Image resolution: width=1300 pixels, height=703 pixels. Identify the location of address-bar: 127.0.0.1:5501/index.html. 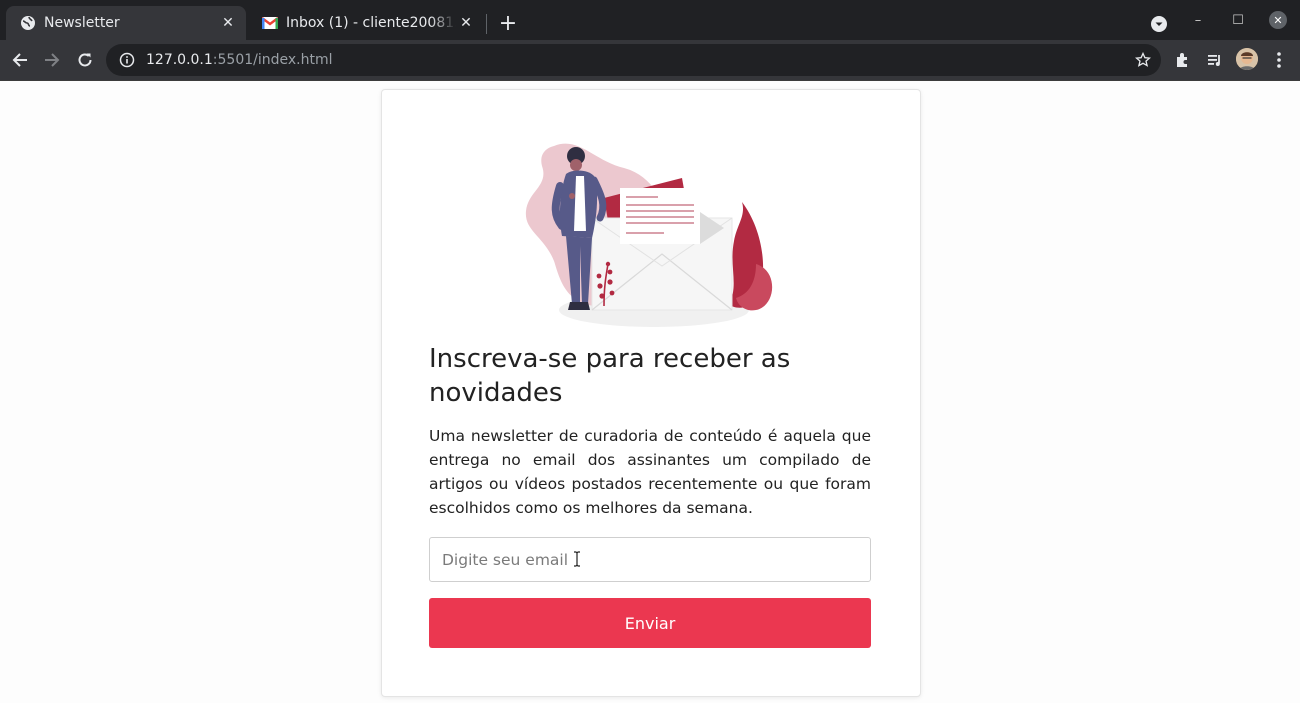
(633, 60).